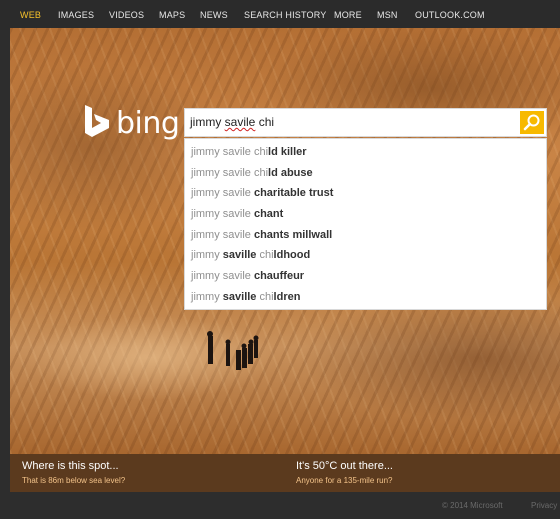  I want to click on suggestion-completion: chauffeur, so click(279, 276).